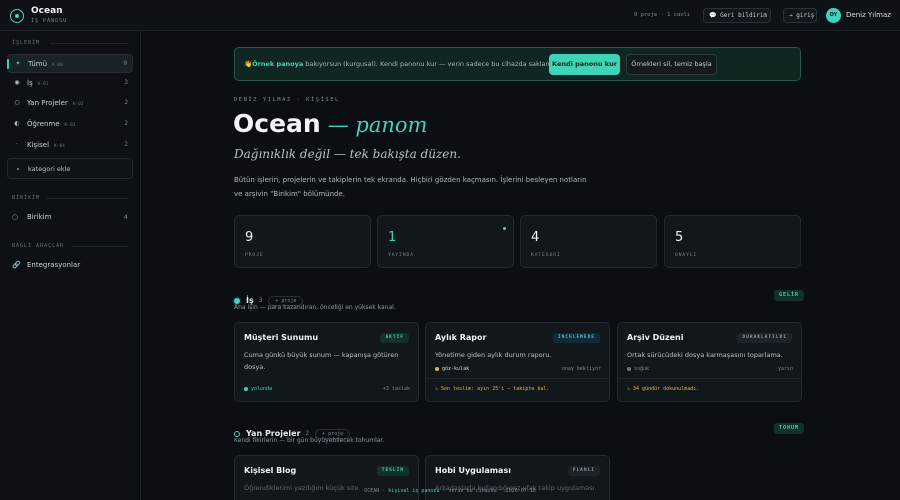 Image resolution: width=900 pixels, height=500 pixels. I want to click on page-title-main: Ocean, so click(277, 123).